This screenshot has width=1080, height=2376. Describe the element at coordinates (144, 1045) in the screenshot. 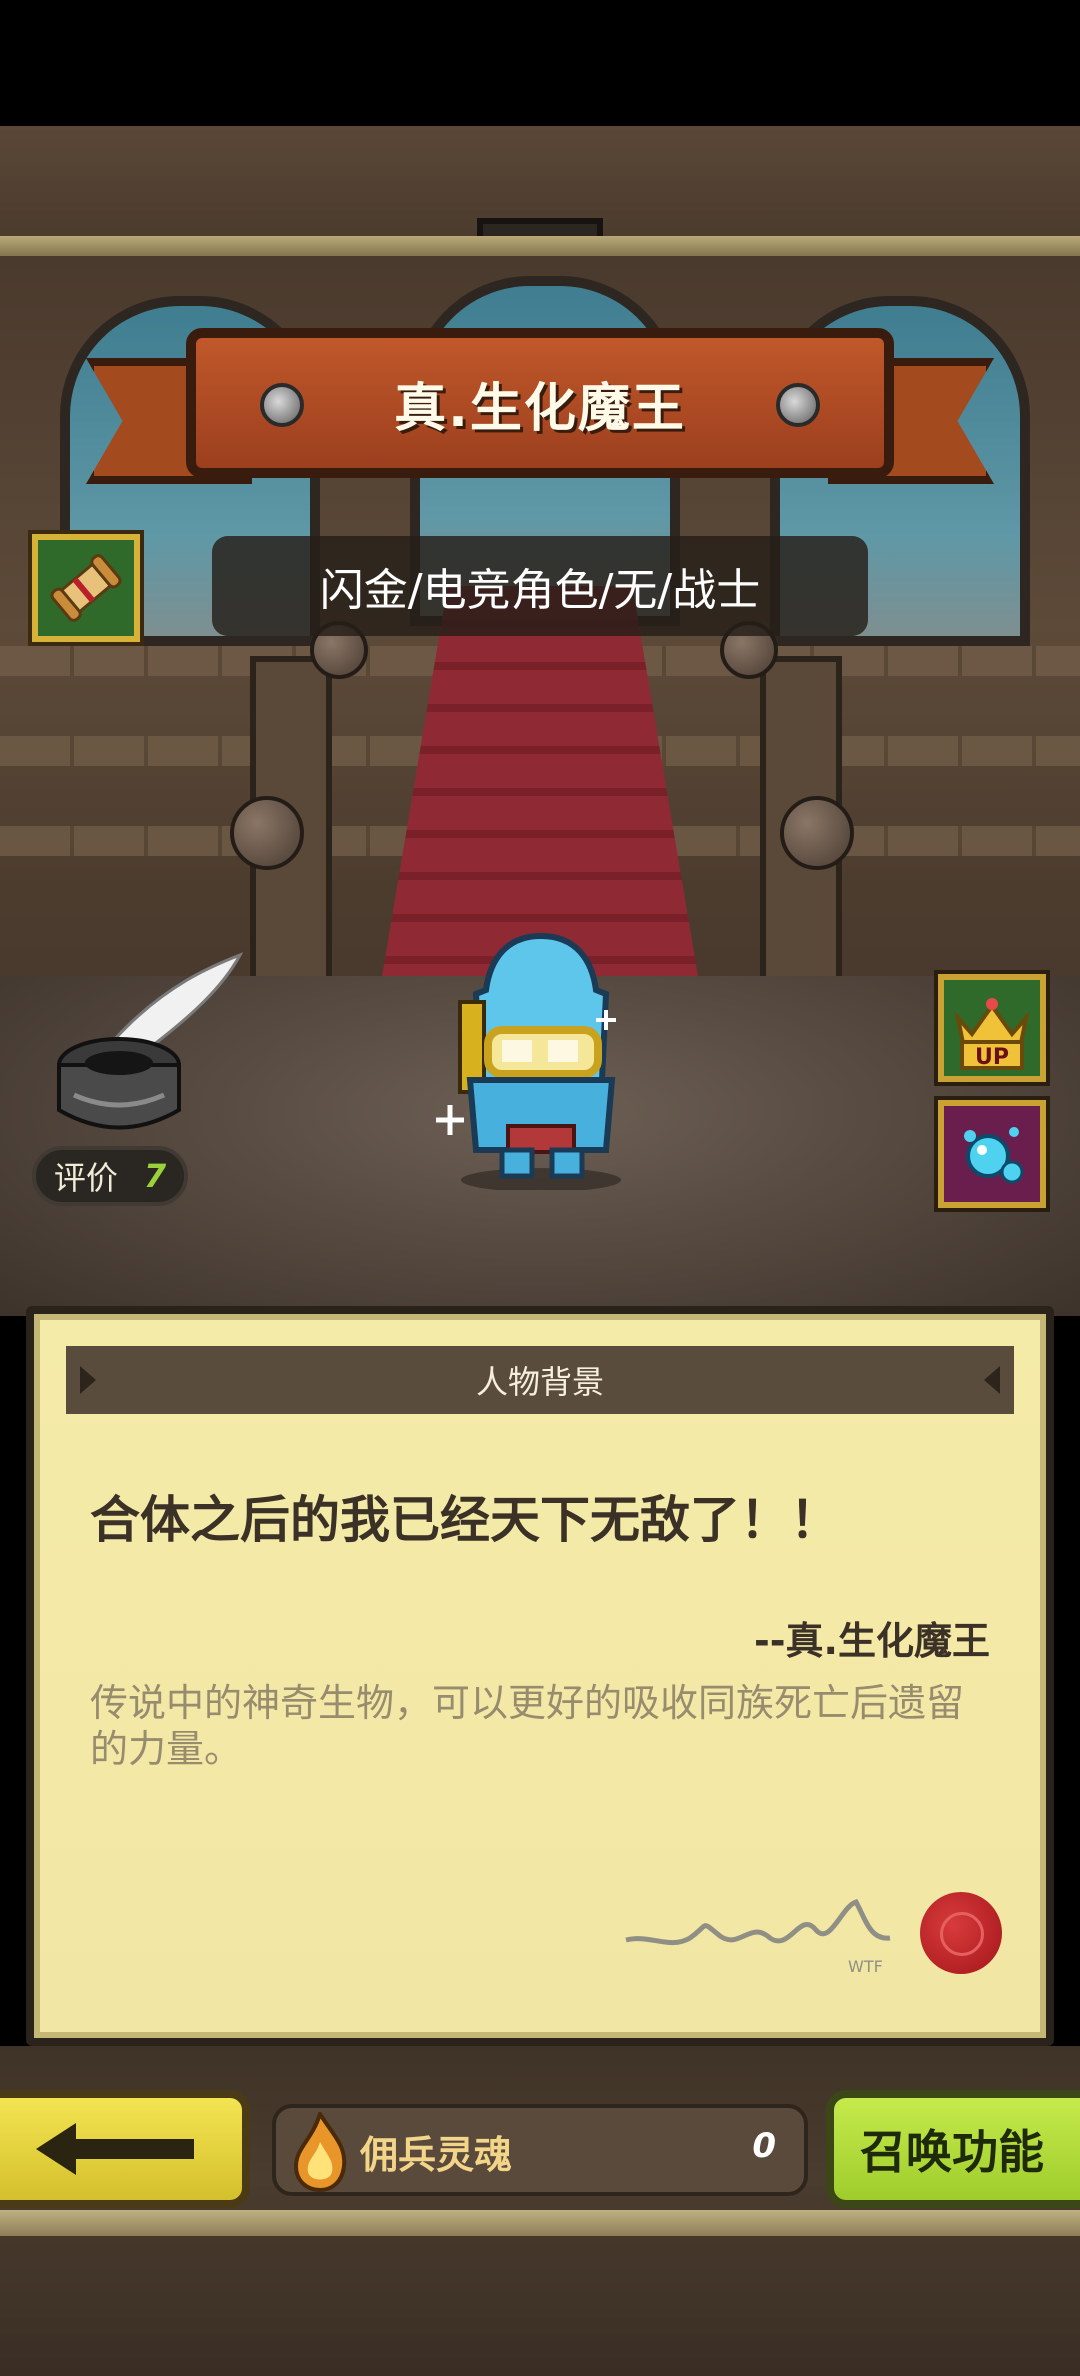

I see `inkpot-quill-icon` at that location.